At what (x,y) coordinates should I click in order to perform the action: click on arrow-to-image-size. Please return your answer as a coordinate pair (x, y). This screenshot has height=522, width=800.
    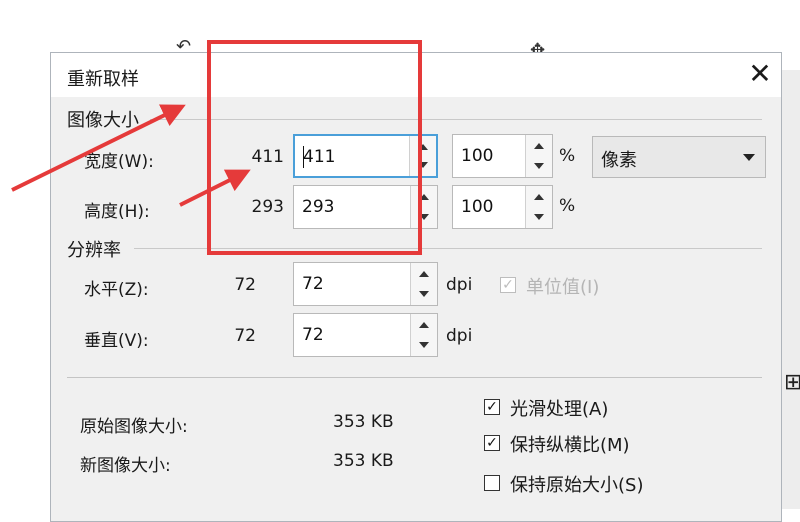
    Looking at the image, I should click on (98, 148).